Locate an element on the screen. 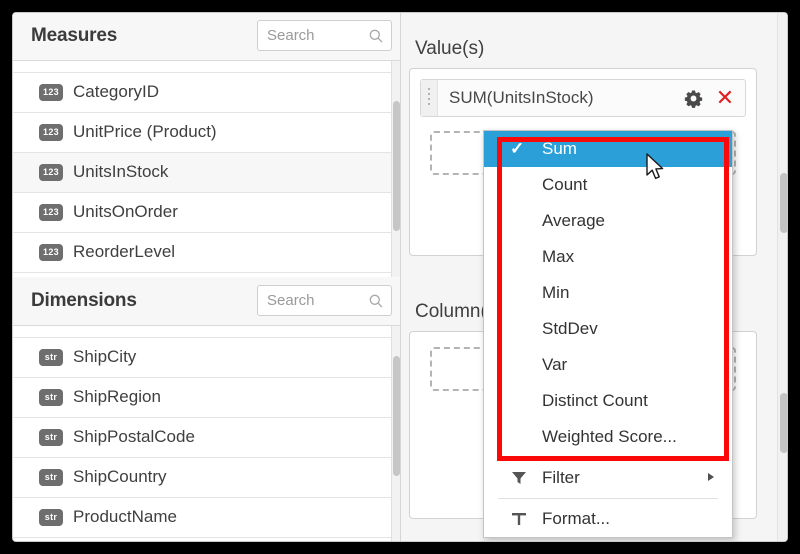  list-item: str ShipCountry is located at coordinates (206, 478).